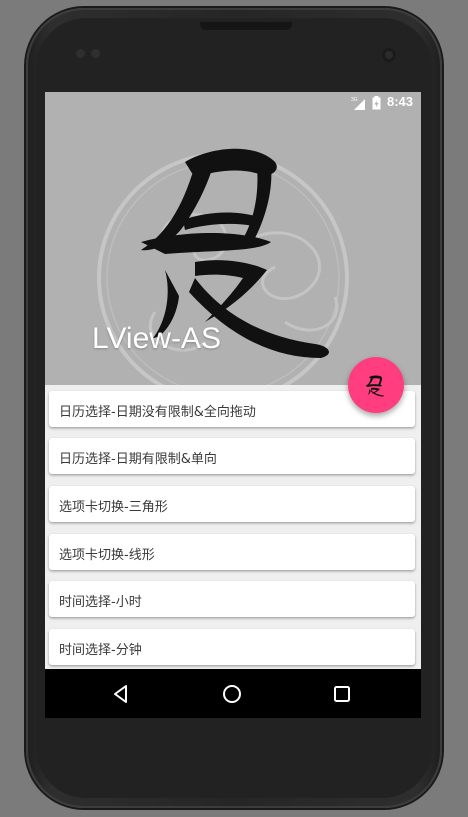  Describe the element at coordinates (156, 338) in the screenshot. I see `app-title: LView-AS` at that location.